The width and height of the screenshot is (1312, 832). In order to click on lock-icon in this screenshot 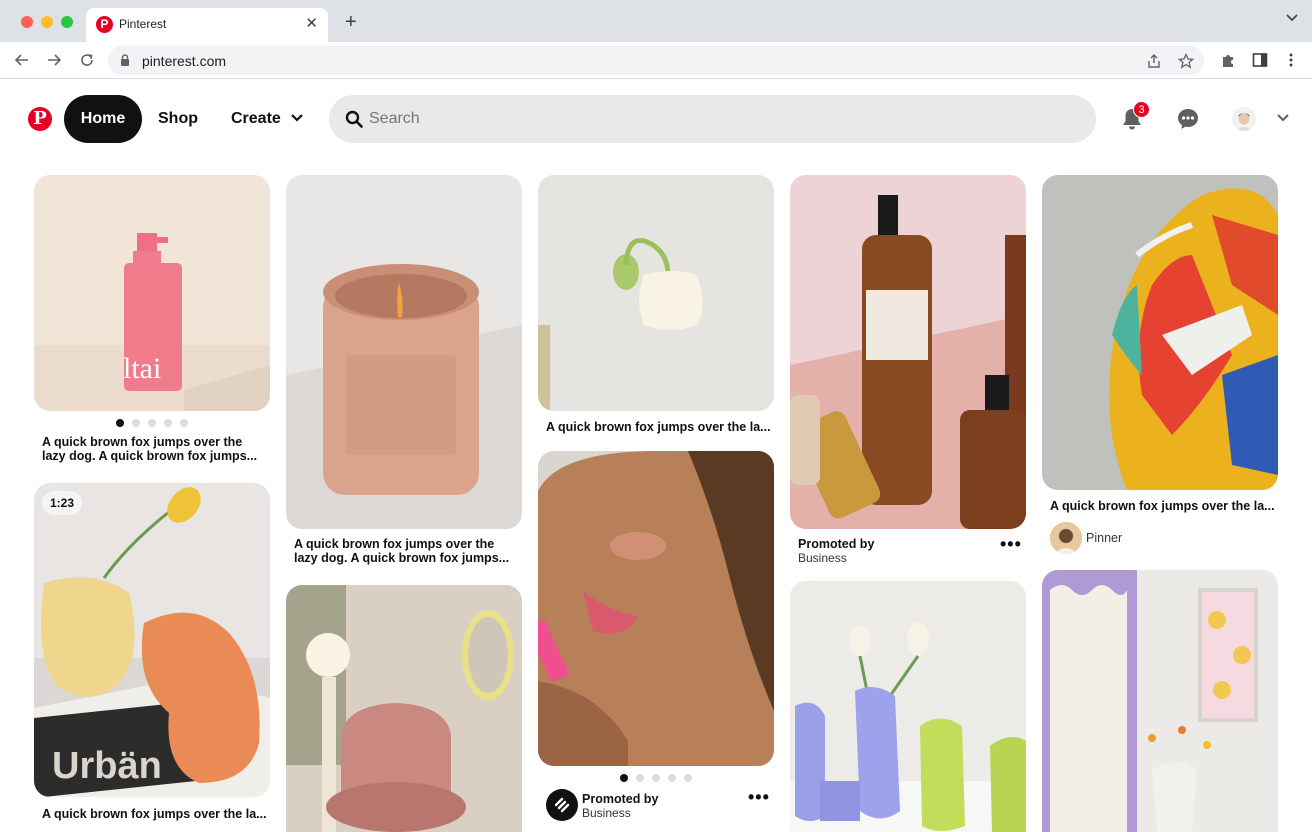, I will do `click(125, 60)`.